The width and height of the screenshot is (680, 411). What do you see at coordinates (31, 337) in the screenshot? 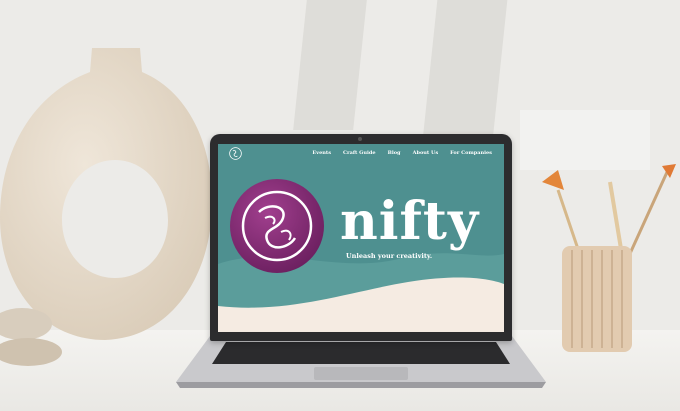
I see `stones` at bounding box center [31, 337].